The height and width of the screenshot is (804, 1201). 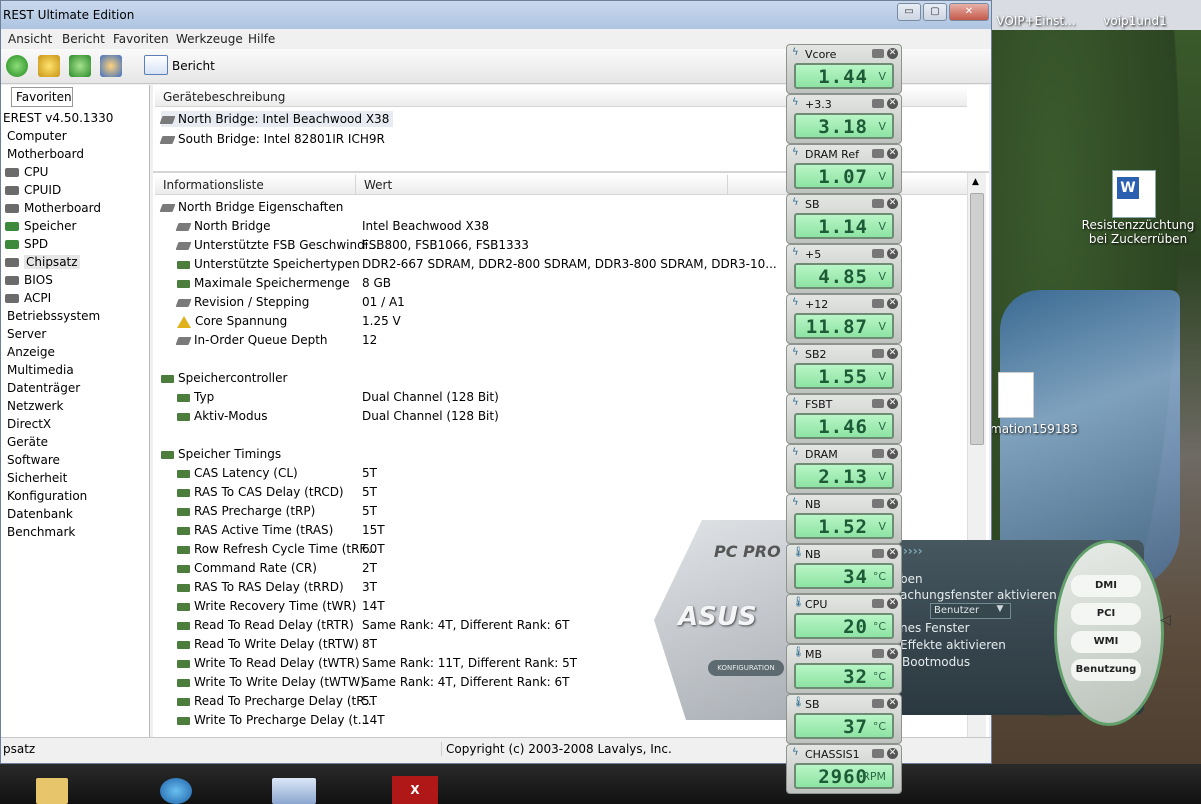 What do you see at coordinates (43, 388) in the screenshot?
I see `tree-item: Datenträger` at bounding box center [43, 388].